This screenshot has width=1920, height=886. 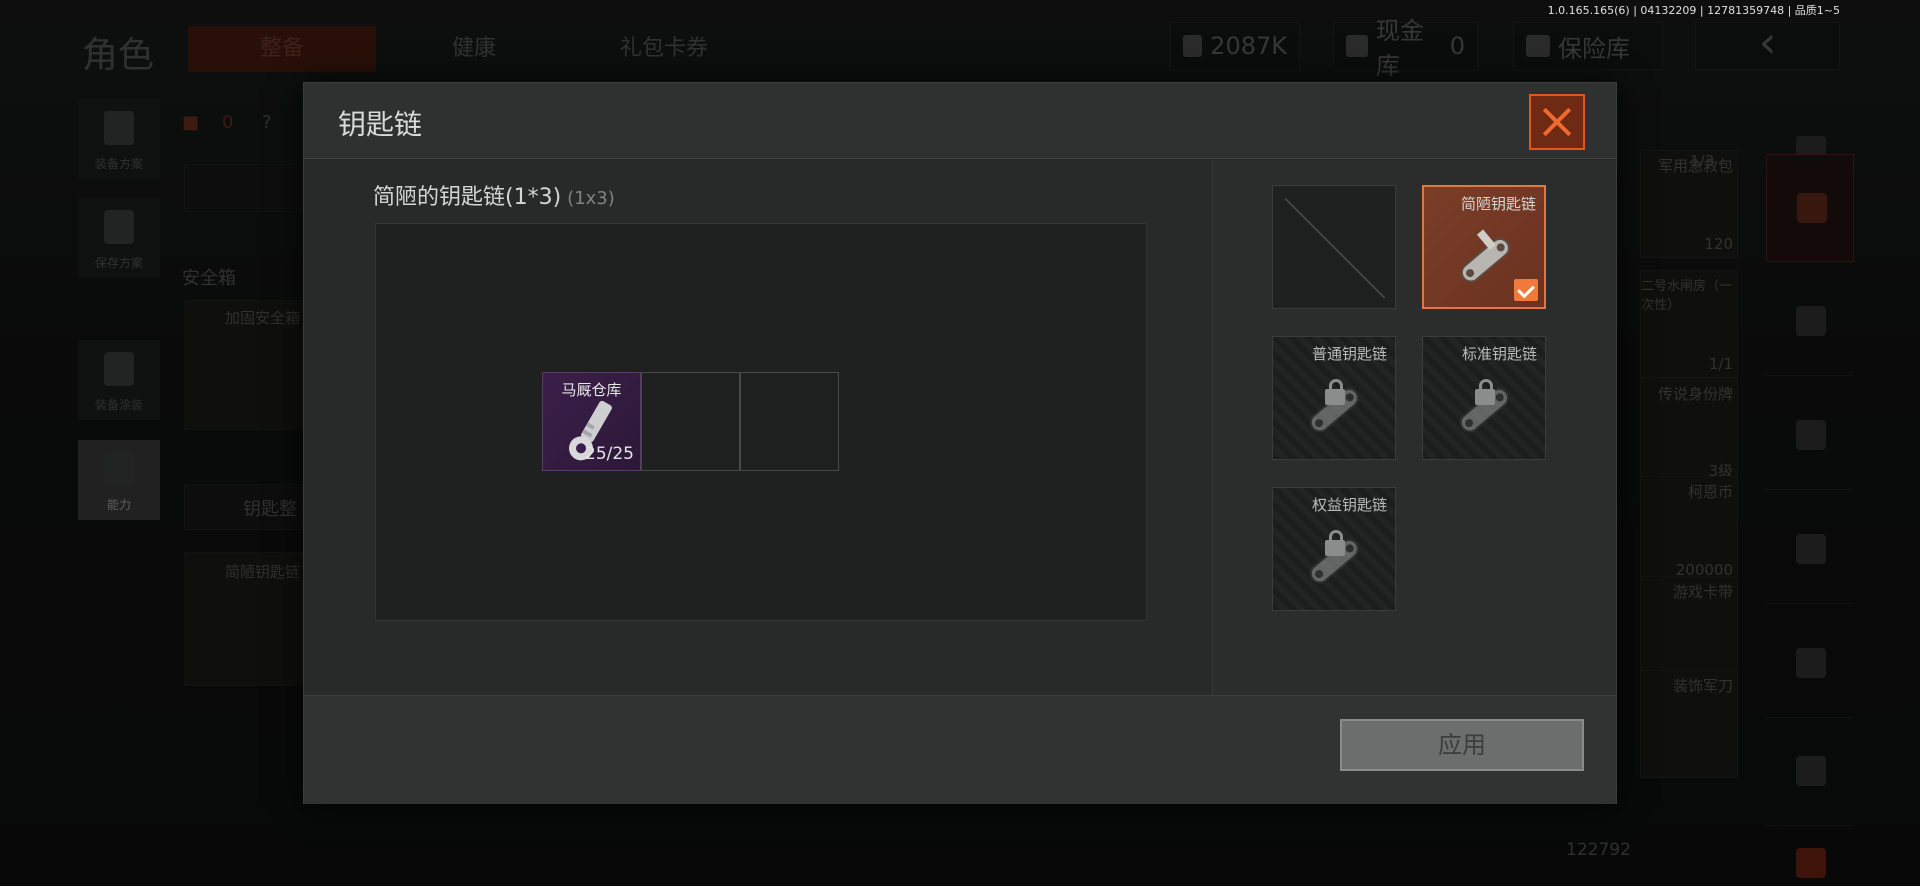 I want to click on insurance-vault-button: 保险库, so click(x=1588, y=46).